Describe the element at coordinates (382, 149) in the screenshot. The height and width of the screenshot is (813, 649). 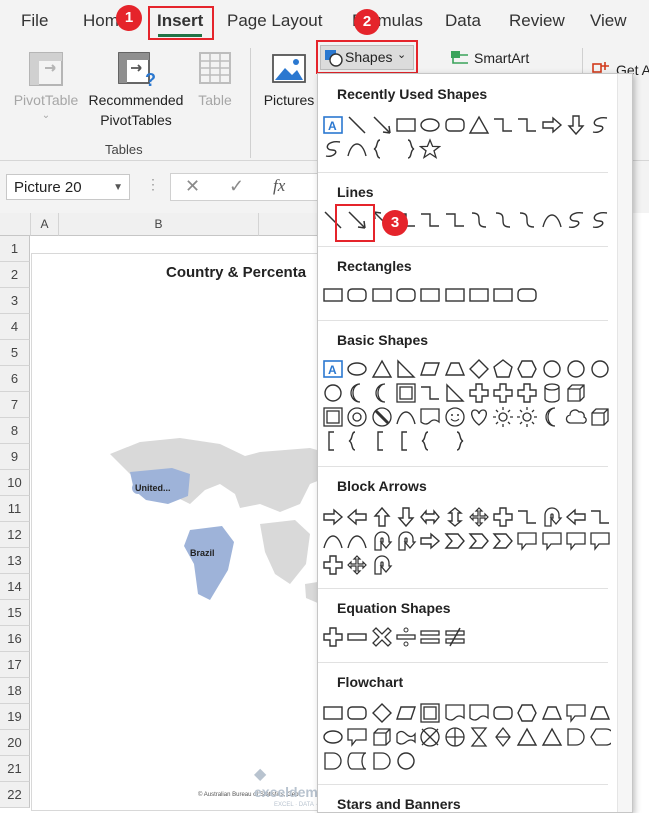
I see `recent-shape-brace-icon` at that location.